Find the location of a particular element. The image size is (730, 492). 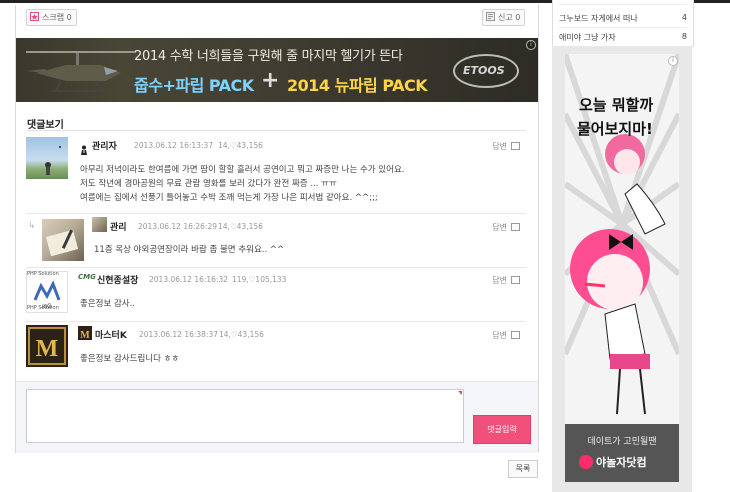

member-icon: M is located at coordinates (85, 333).